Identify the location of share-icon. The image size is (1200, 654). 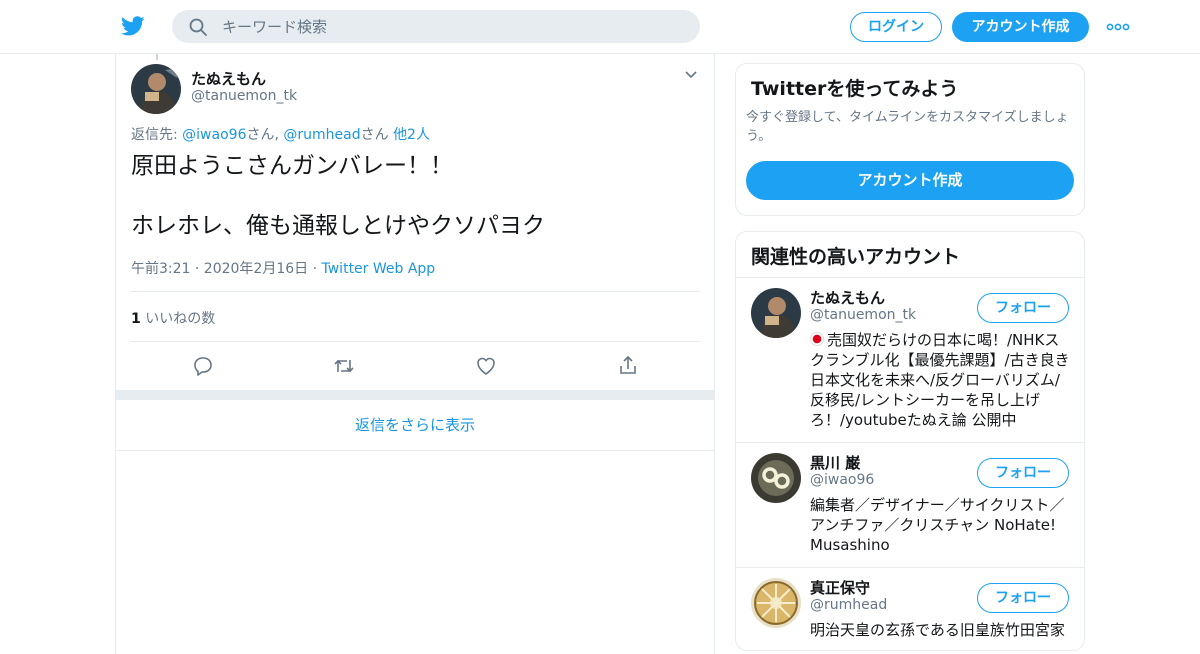
(628, 366).